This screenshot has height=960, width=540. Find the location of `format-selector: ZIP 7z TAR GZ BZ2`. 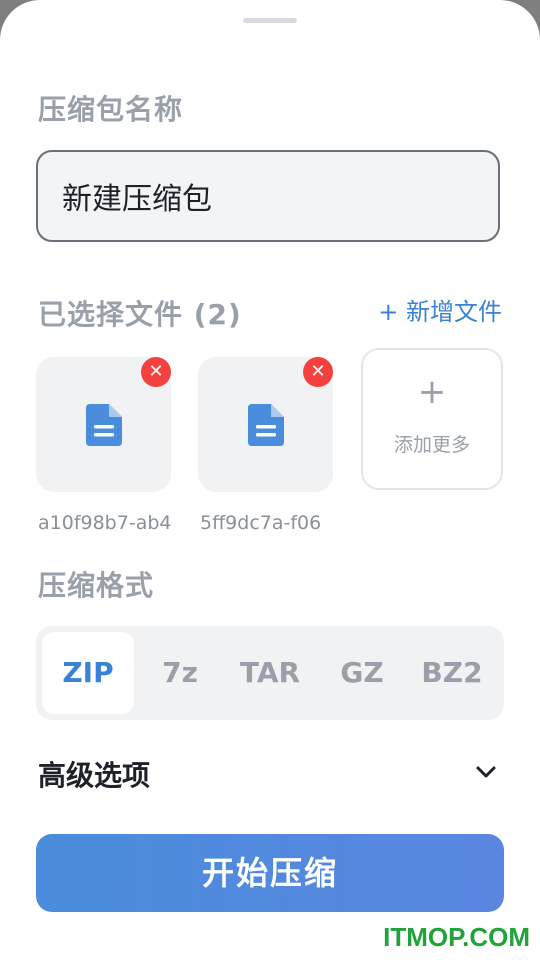

format-selector: ZIP 7z TAR GZ BZ2 is located at coordinates (270, 673).